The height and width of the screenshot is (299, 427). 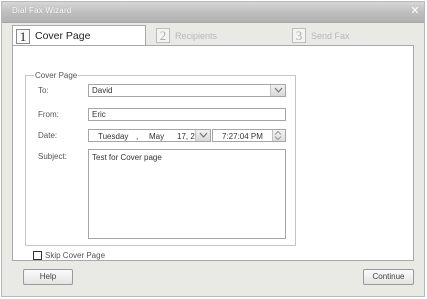 What do you see at coordinates (102, 90) in the screenshot?
I see `to-value: David` at bounding box center [102, 90].